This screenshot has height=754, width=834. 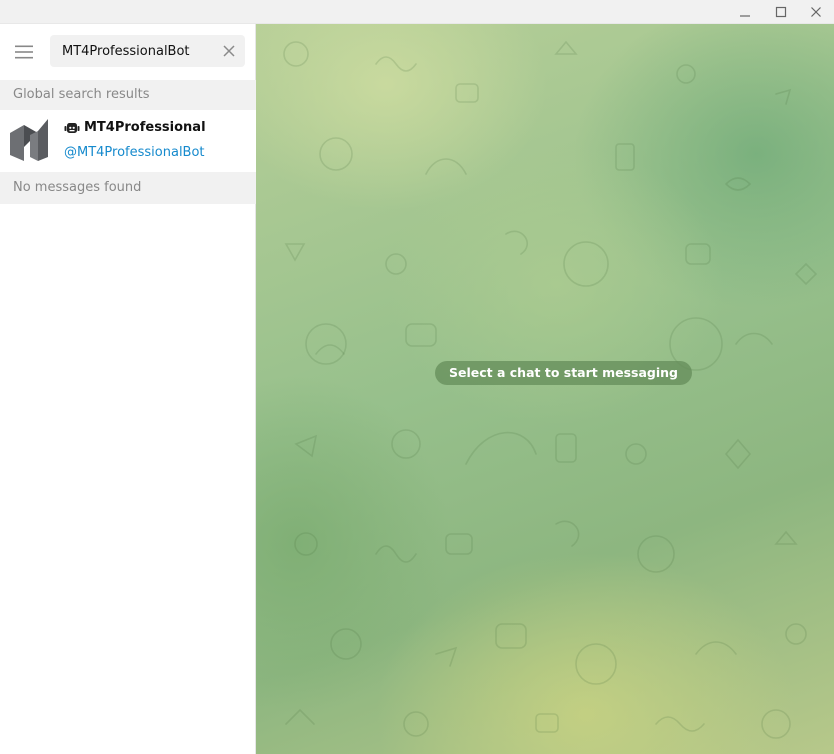 What do you see at coordinates (72, 128) in the screenshot?
I see `bot-icon` at bounding box center [72, 128].